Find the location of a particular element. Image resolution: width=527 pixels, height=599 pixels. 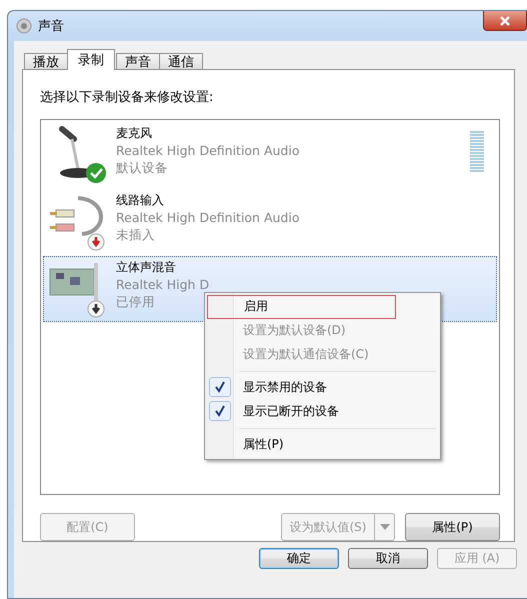

close-icon is located at coordinates (505, 21).